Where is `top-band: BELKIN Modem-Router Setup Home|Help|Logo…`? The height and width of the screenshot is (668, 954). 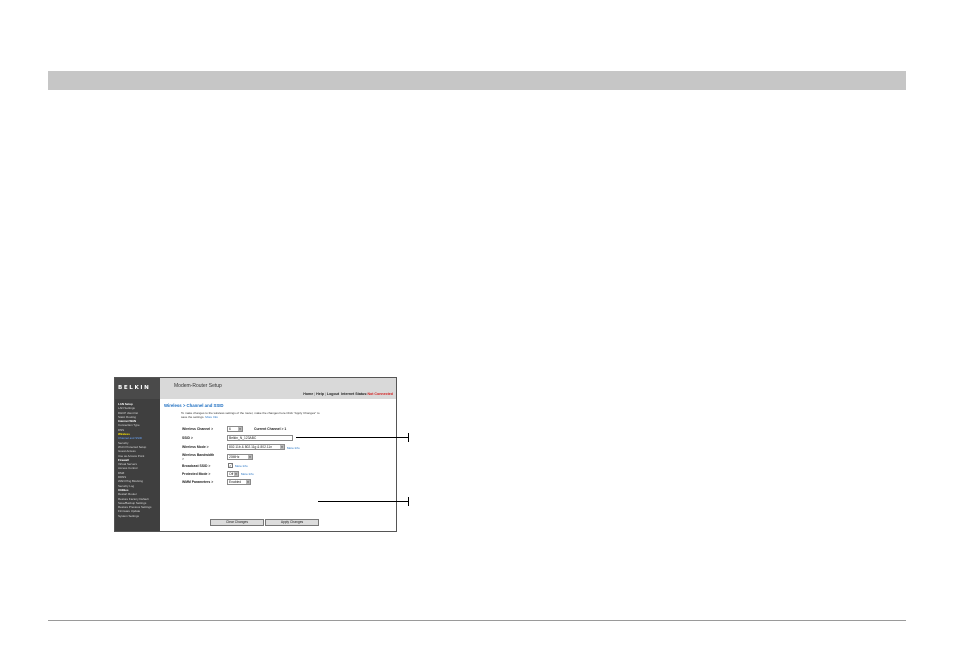
top-band: BELKIN Modem-Router Setup Home|Help|Logo… is located at coordinates (255, 388).